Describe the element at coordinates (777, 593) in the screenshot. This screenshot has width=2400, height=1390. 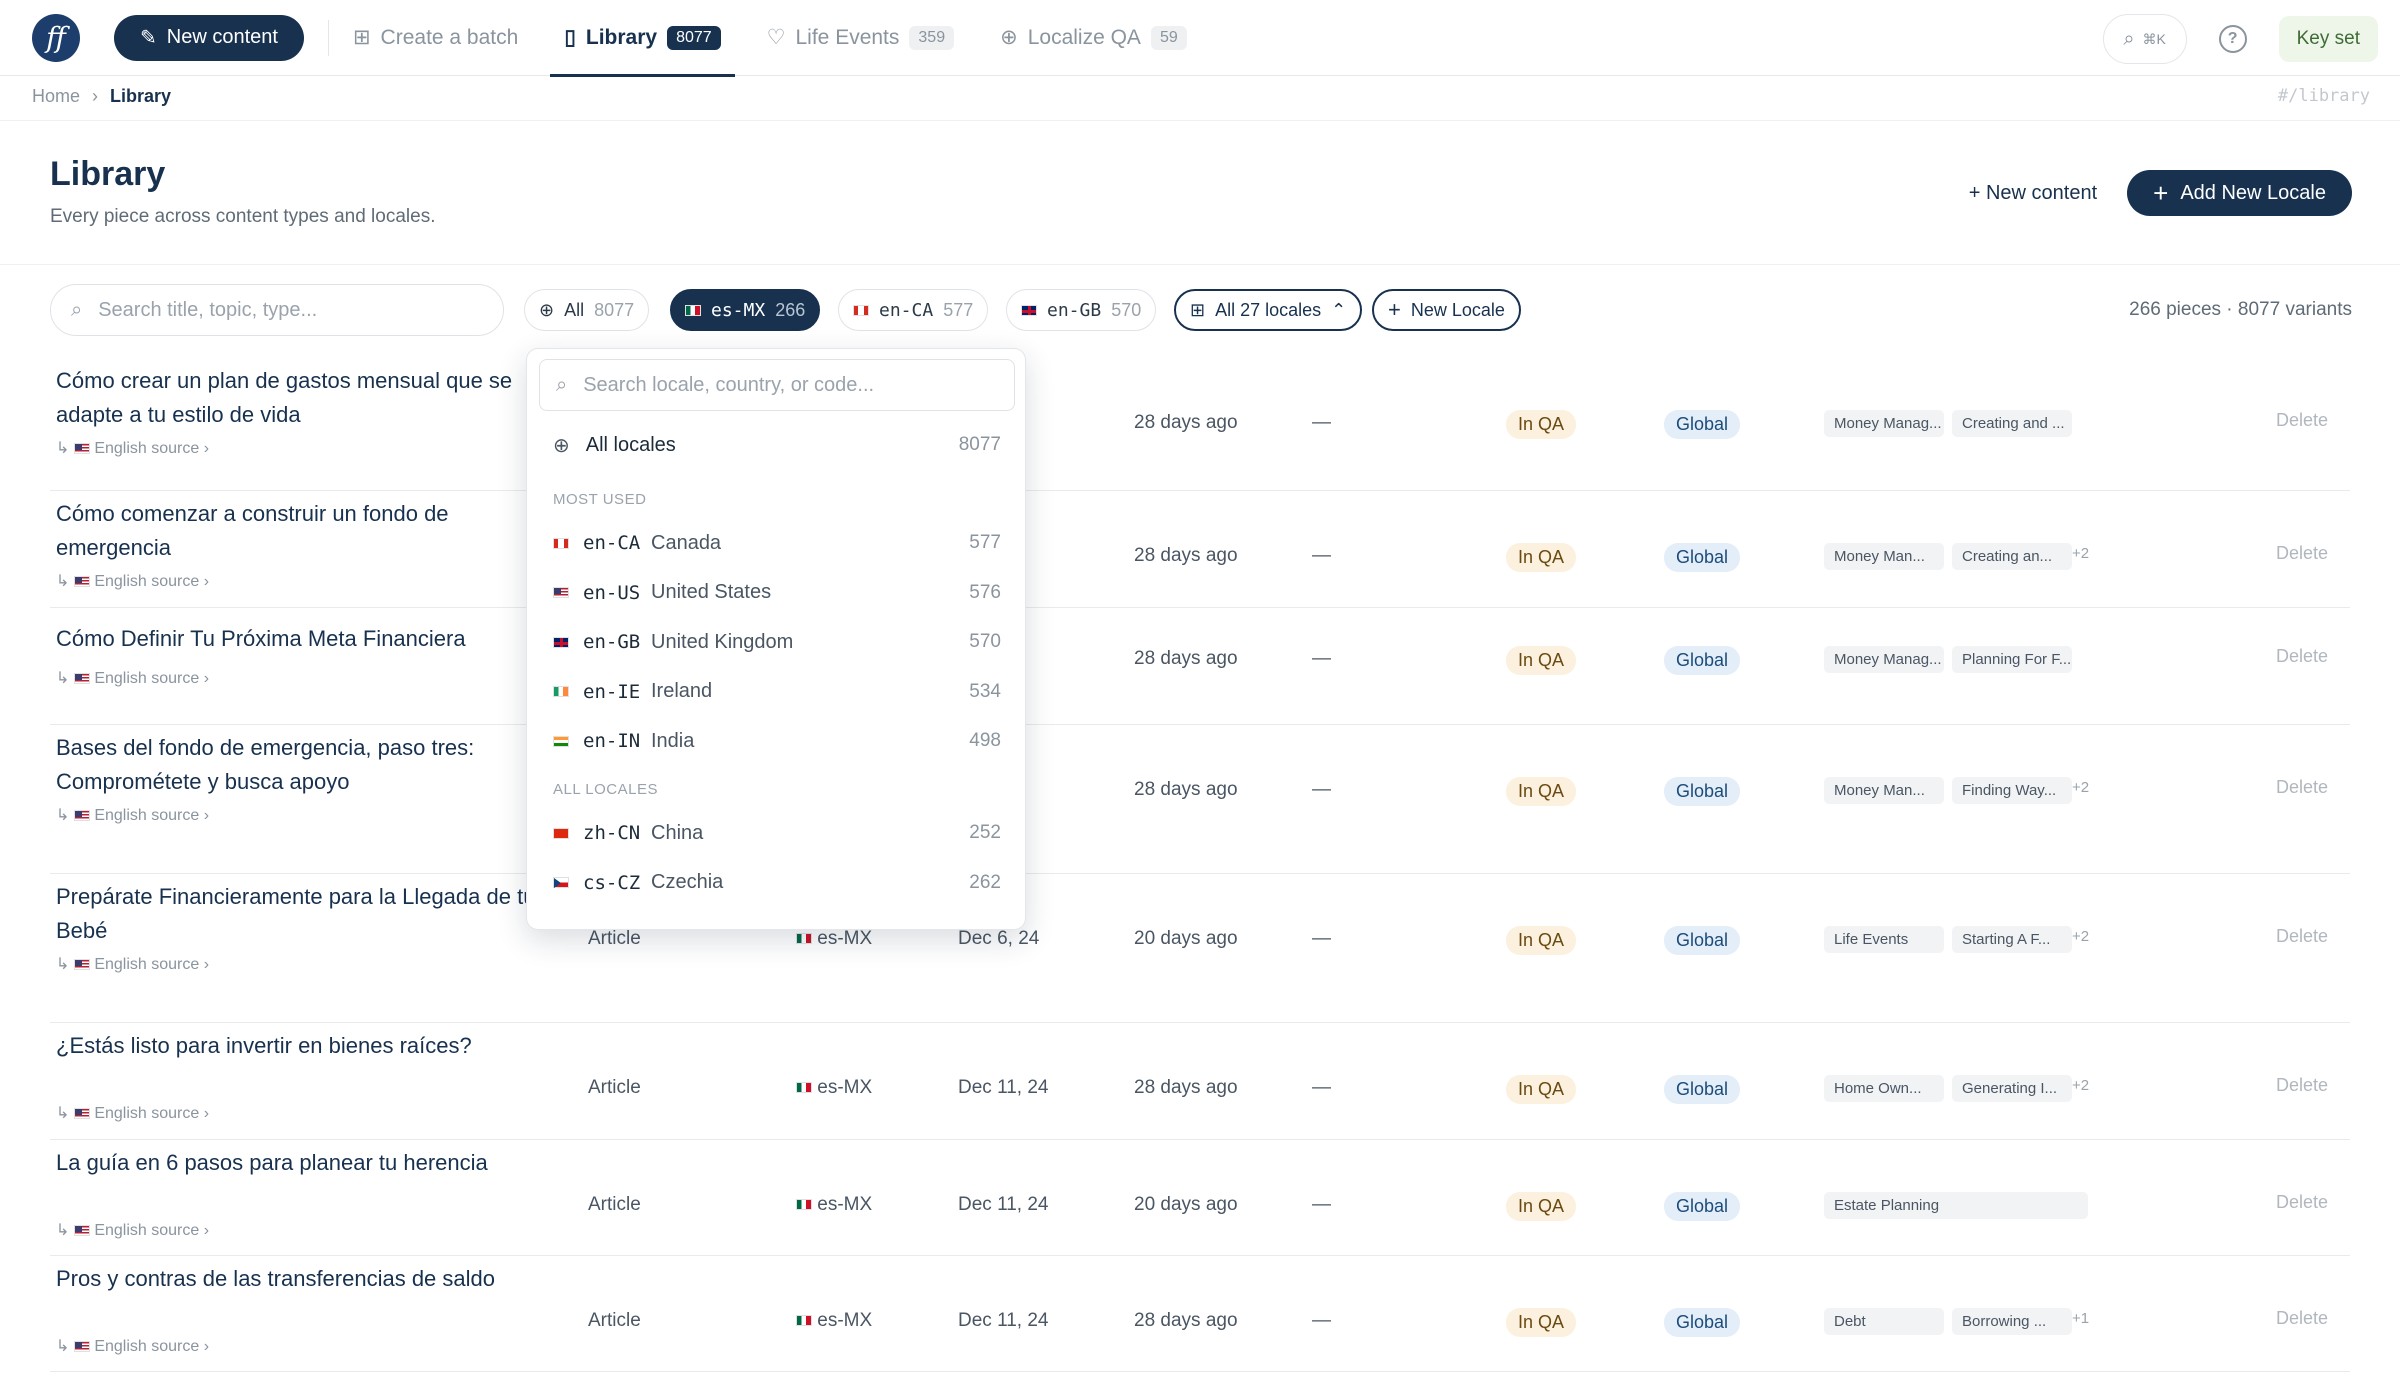
I see `locale-option-en-us: en-US United States 576` at that location.